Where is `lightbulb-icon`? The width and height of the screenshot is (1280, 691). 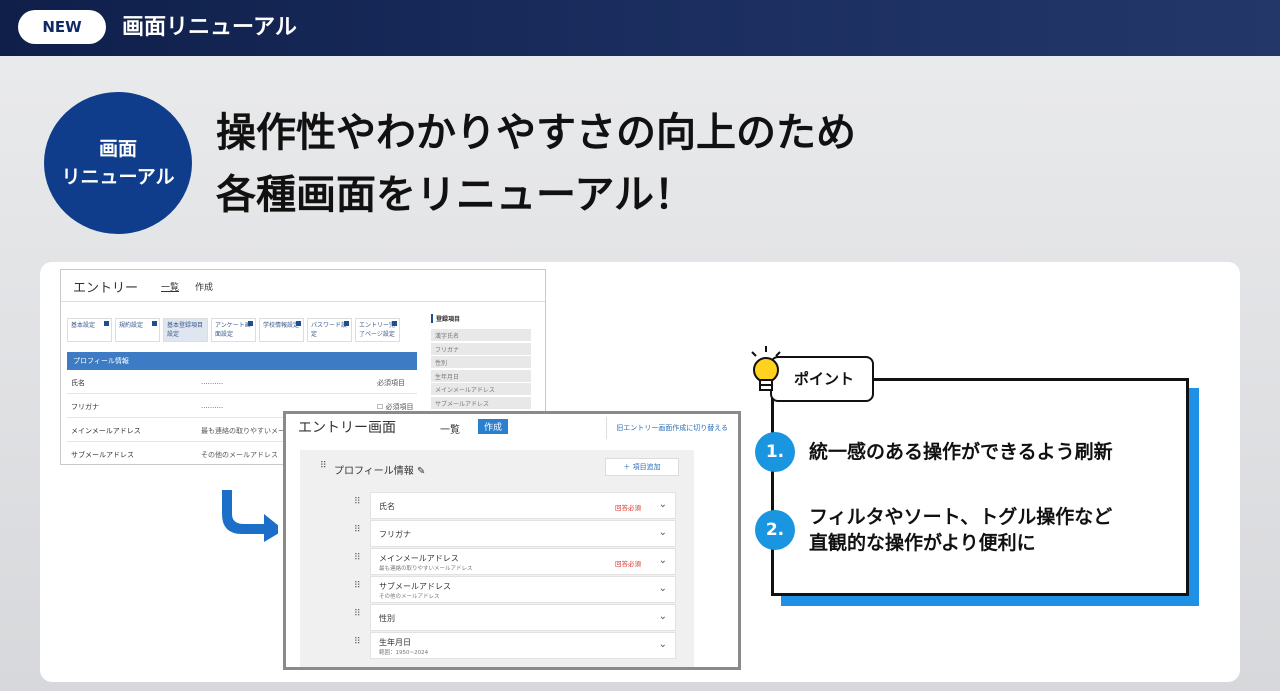 lightbulb-icon is located at coordinates (766, 368).